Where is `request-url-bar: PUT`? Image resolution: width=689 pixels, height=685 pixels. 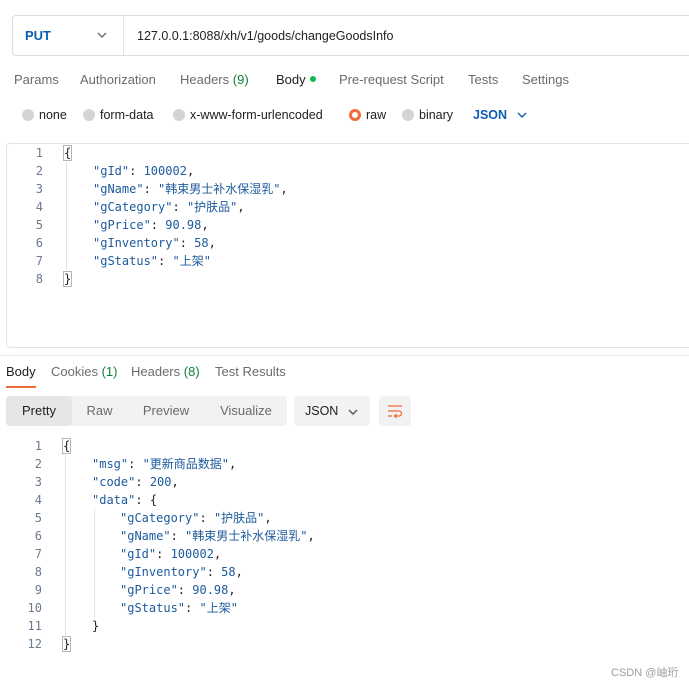 request-url-bar: PUT is located at coordinates (350, 35).